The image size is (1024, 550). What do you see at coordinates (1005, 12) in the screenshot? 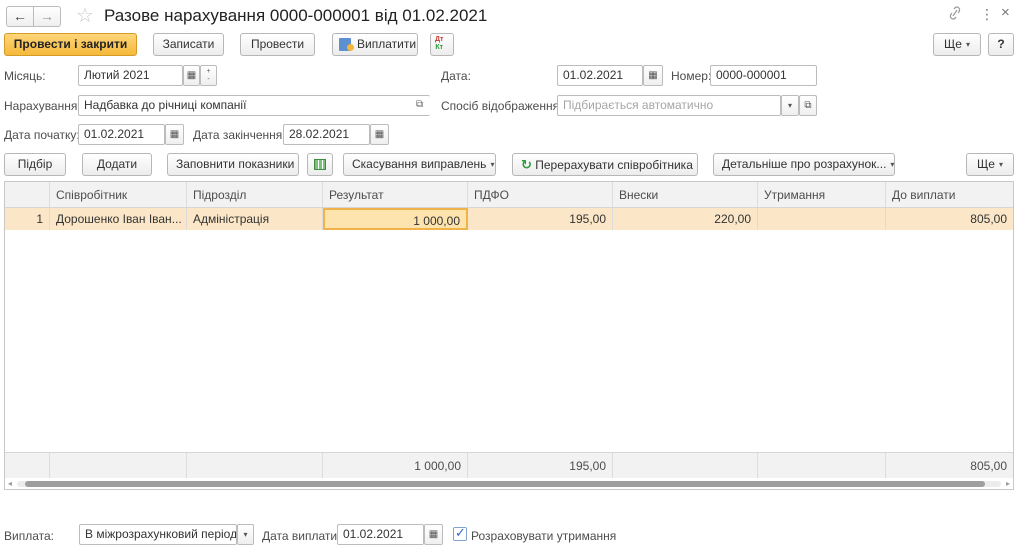
I see `close-icon: ×` at bounding box center [1005, 12].